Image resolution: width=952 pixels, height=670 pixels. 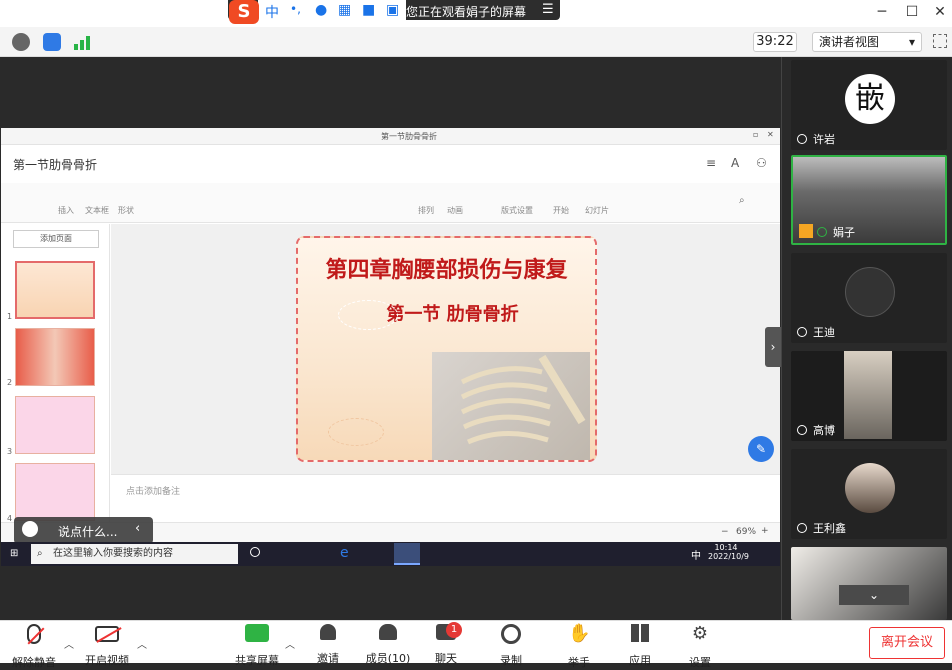 What do you see at coordinates (511, 660) in the screenshot?
I see `record-label: 录制` at bounding box center [511, 660].